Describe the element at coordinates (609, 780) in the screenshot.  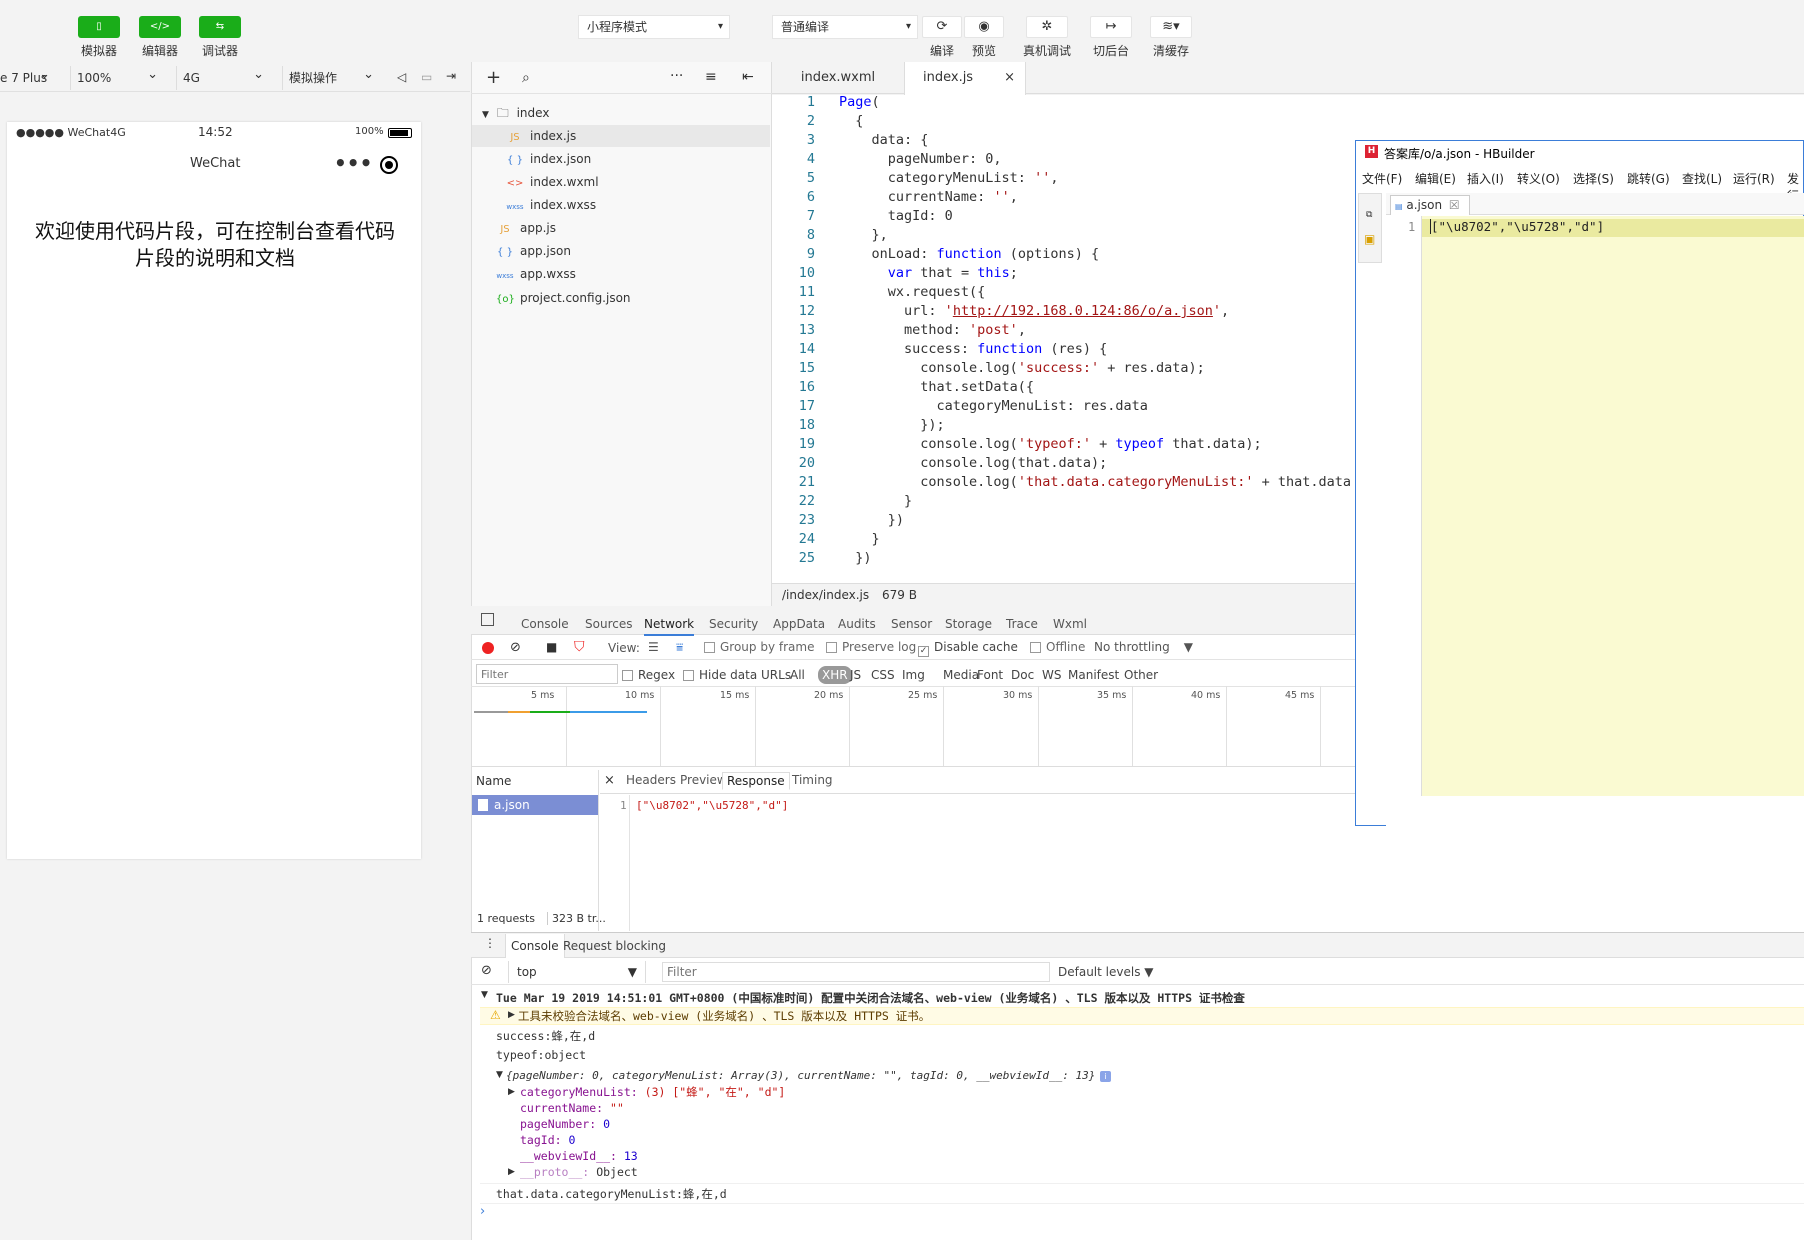
I see `close-detail-icon: ×` at that location.